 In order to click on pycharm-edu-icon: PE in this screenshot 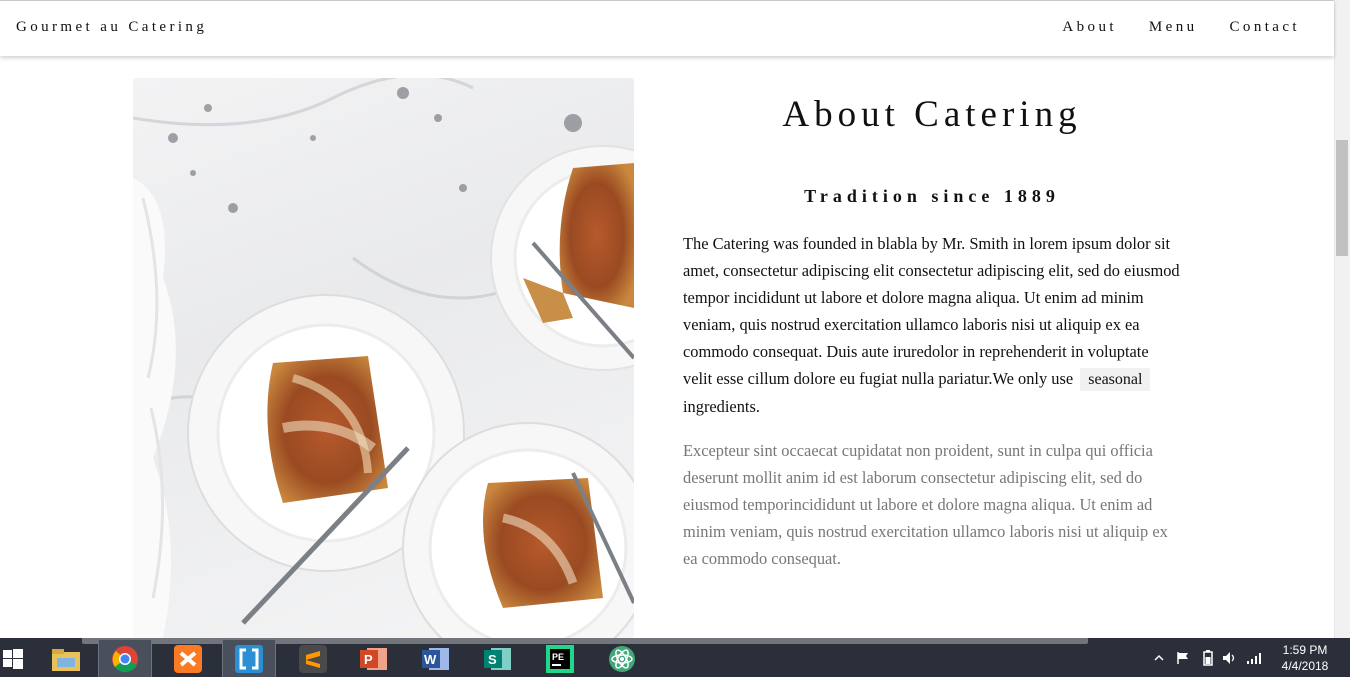, I will do `click(560, 658)`.